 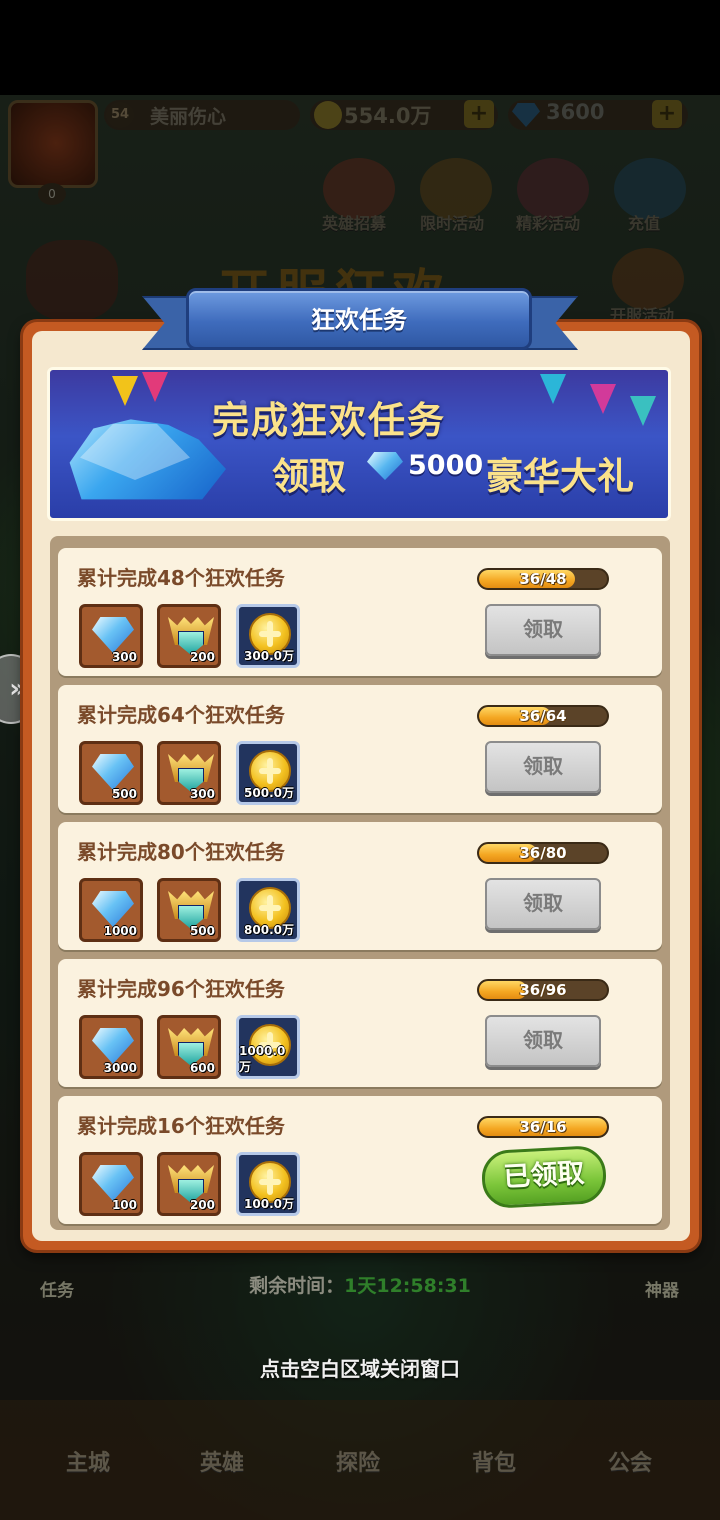 What do you see at coordinates (124, 1205) in the screenshot?
I see `reward-quantity: 100` at bounding box center [124, 1205].